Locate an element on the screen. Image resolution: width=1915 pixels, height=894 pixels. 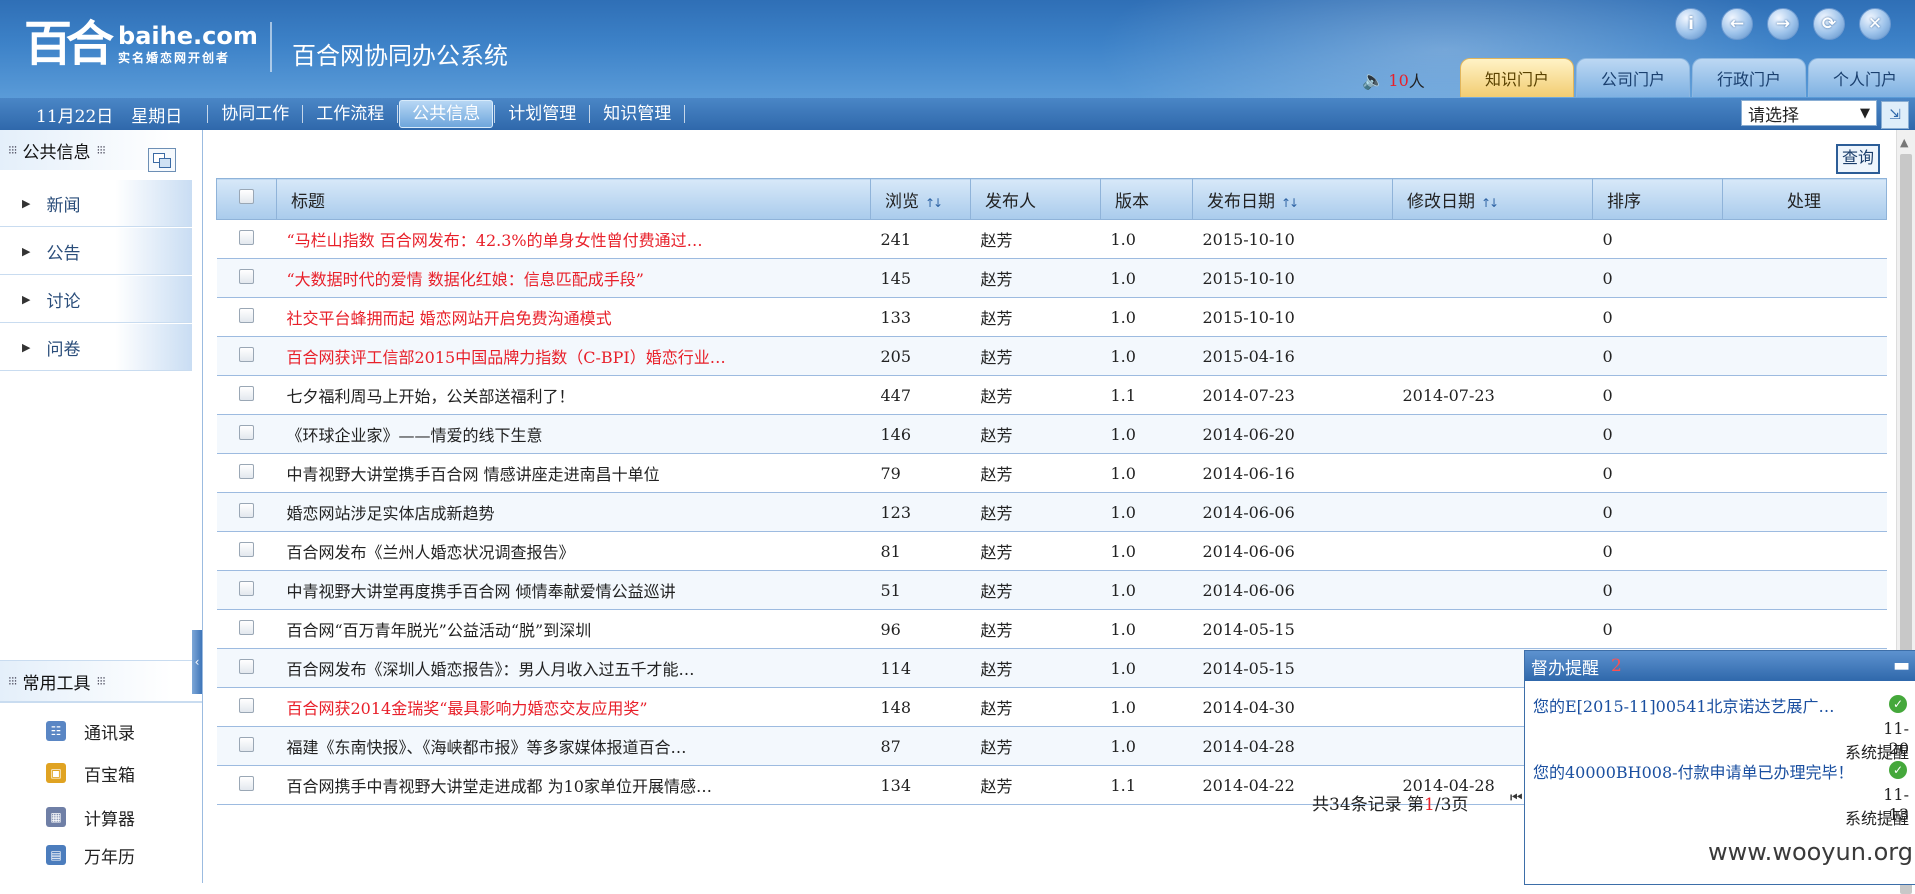
table-row: 百合网“百万青年脱光”公益活动“脱”到深圳 96 赵芳 1.0 2014-05-15 0 is located at coordinates (1051, 629).